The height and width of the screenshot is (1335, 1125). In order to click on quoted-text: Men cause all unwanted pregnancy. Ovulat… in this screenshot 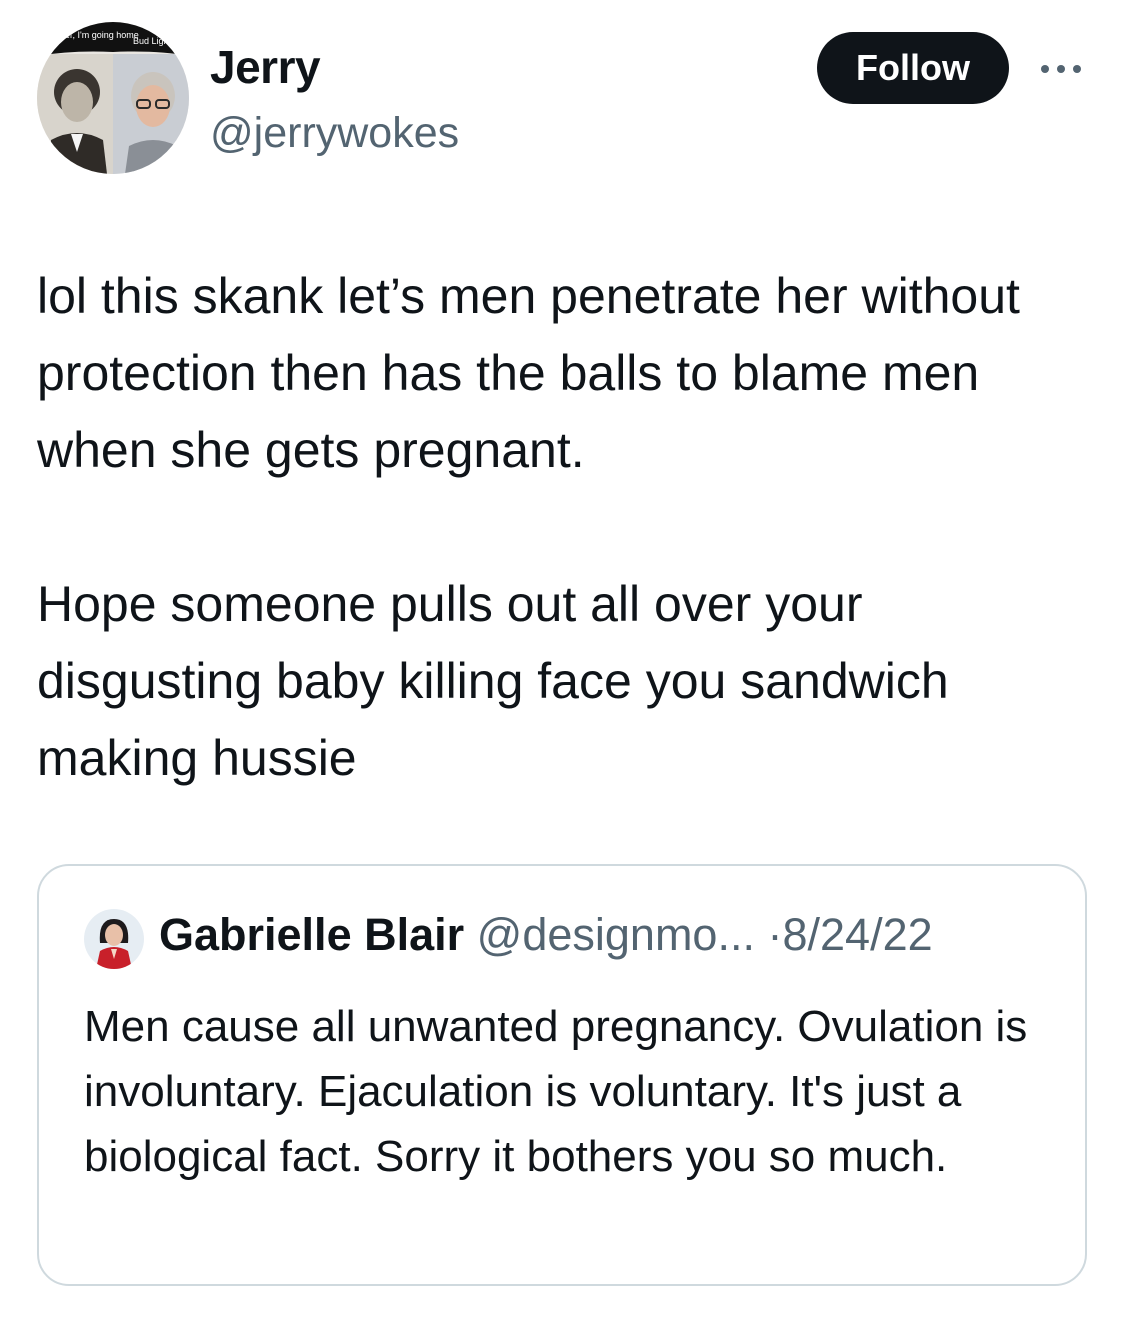, I will do `click(556, 1091)`.